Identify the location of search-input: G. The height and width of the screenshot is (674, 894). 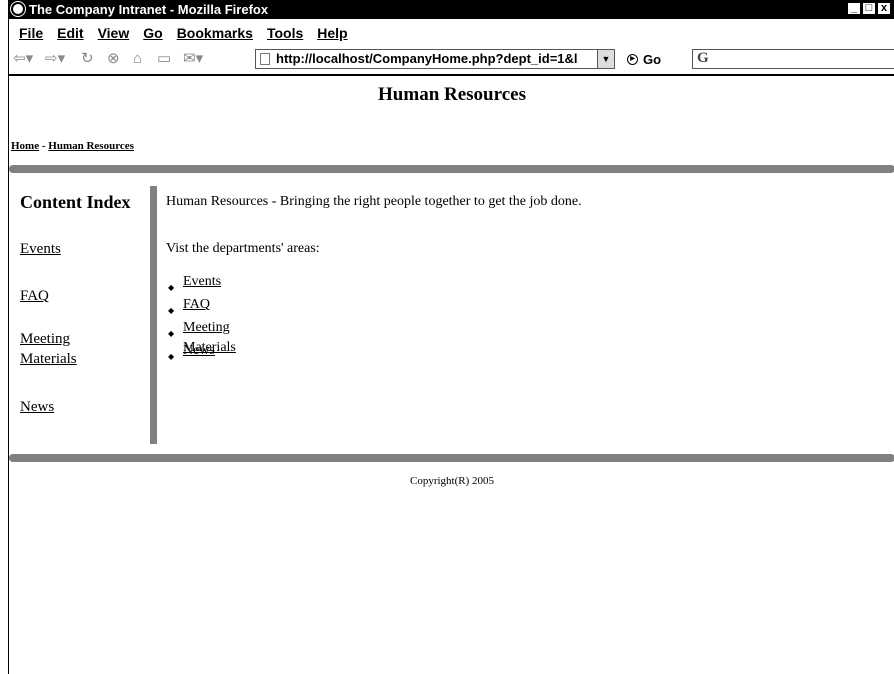
(793, 59).